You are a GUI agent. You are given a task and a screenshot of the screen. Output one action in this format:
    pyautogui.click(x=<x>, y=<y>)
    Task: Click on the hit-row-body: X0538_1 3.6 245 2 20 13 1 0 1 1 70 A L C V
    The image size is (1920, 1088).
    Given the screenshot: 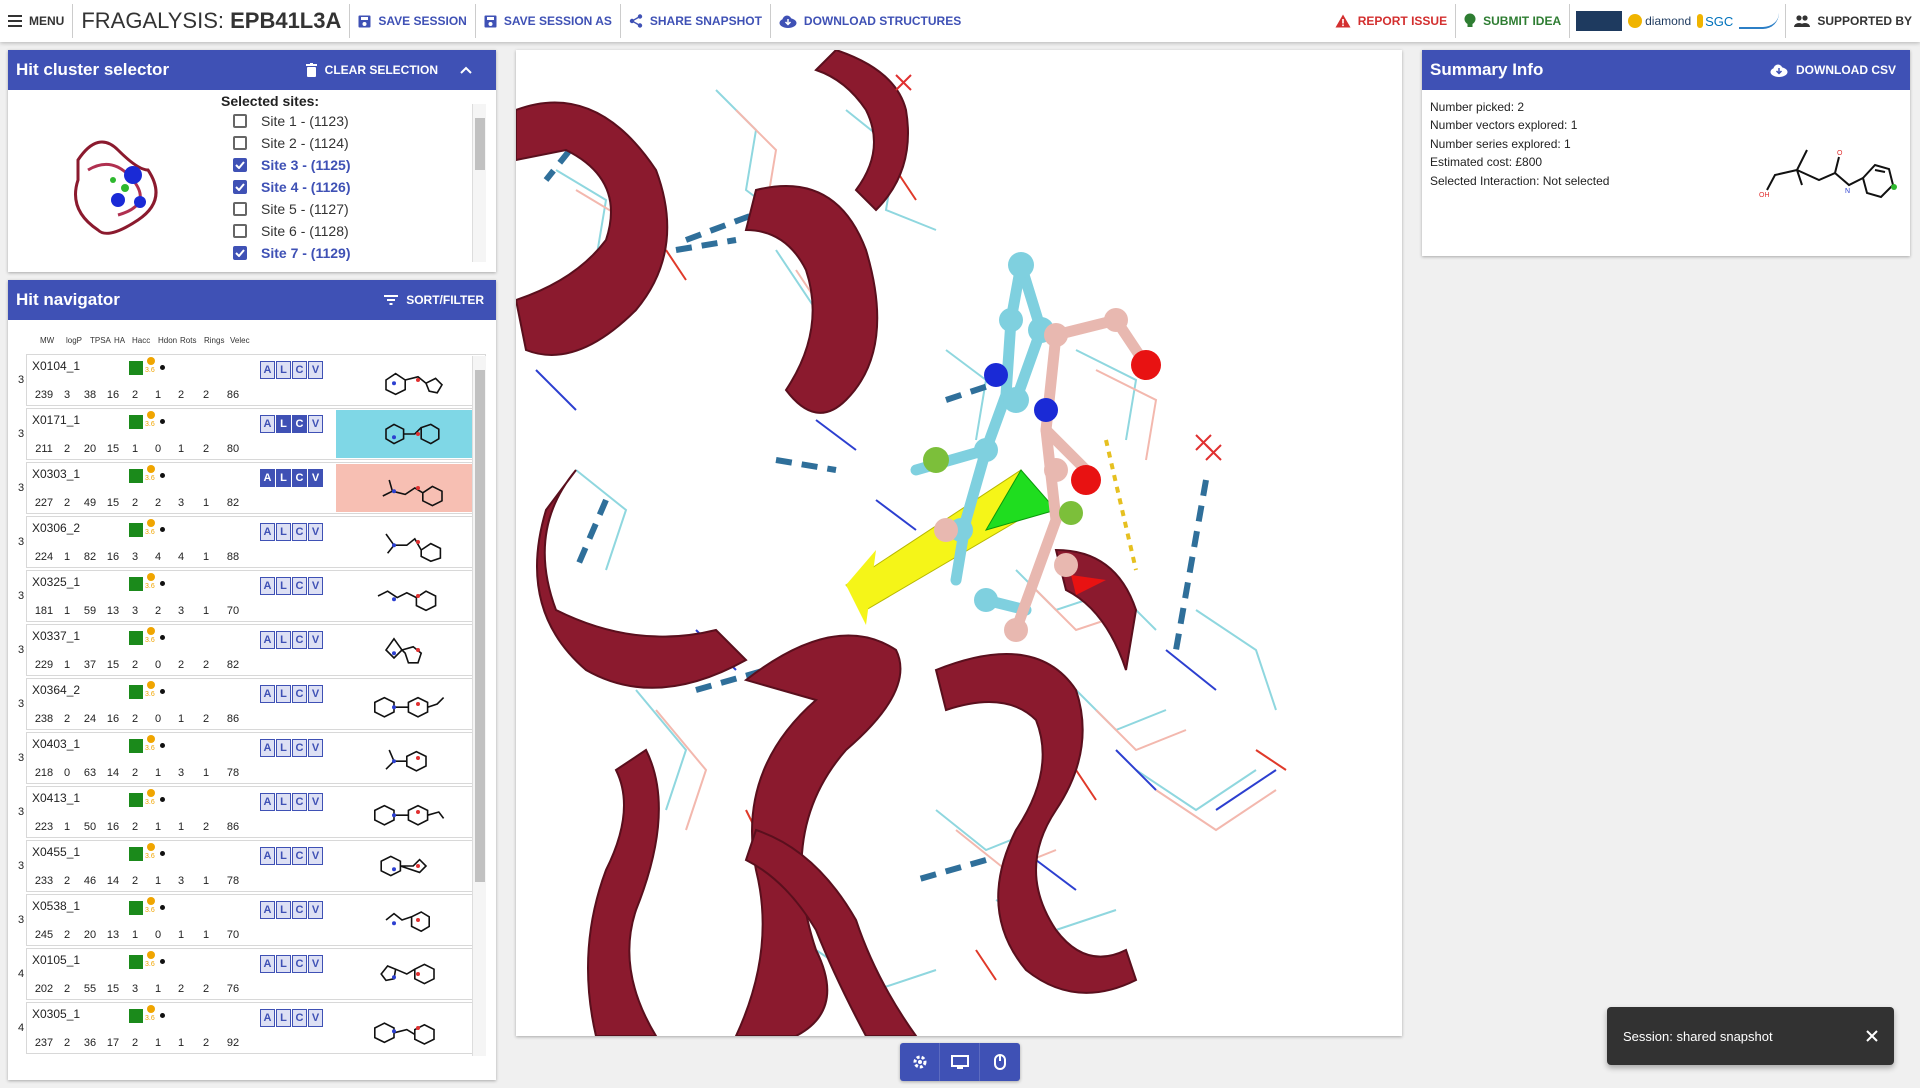 What is the action you would take?
    pyautogui.click(x=256, y=920)
    